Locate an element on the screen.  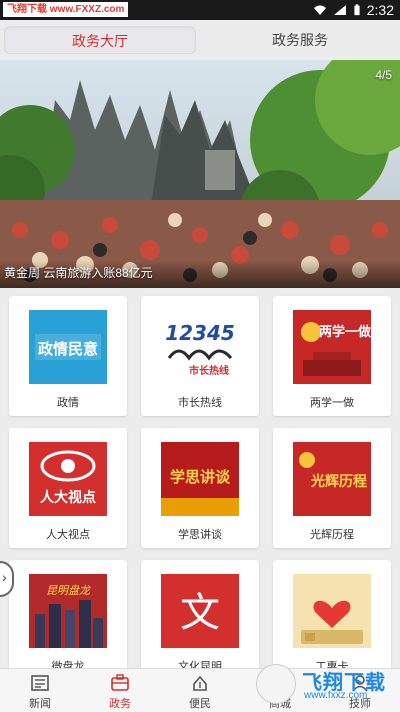
npc-view-thumbnail: 人大视点 is located at coordinates (68, 479).